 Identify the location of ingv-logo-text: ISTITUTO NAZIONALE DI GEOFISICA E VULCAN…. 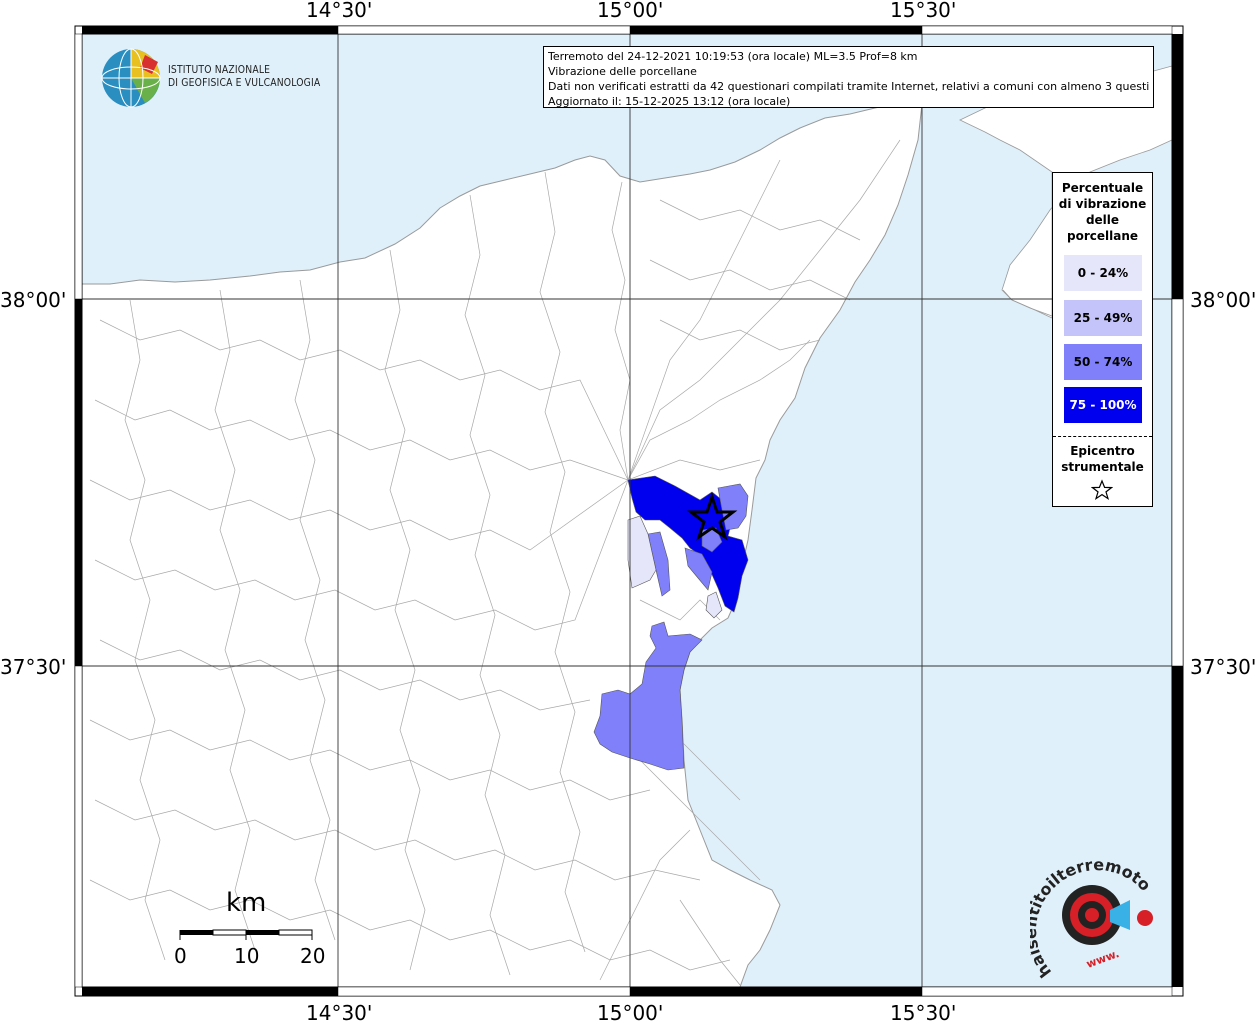
(244, 77).